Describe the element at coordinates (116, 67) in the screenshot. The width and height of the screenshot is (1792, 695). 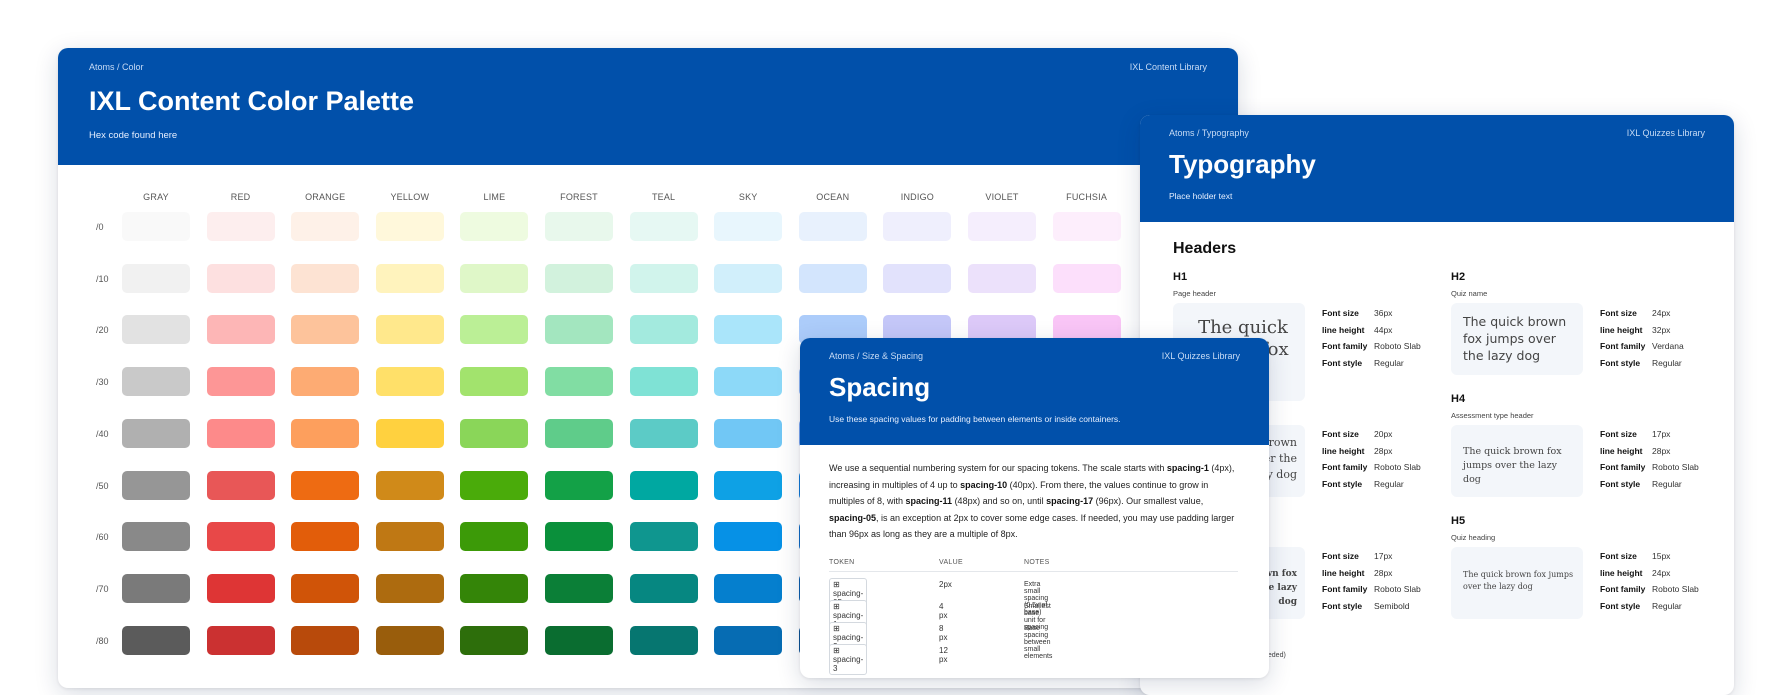
I see `breadcrumb: Atoms / Color` at that location.